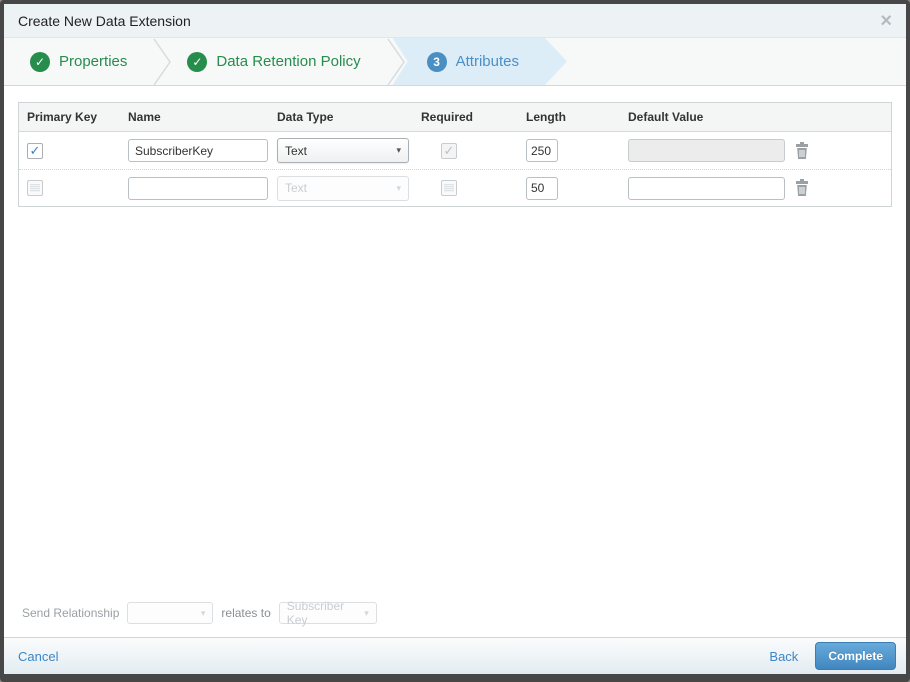  Describe the element at coordinates (546, 117) in the screenshot. I see `column-header-length: Length` at that location.